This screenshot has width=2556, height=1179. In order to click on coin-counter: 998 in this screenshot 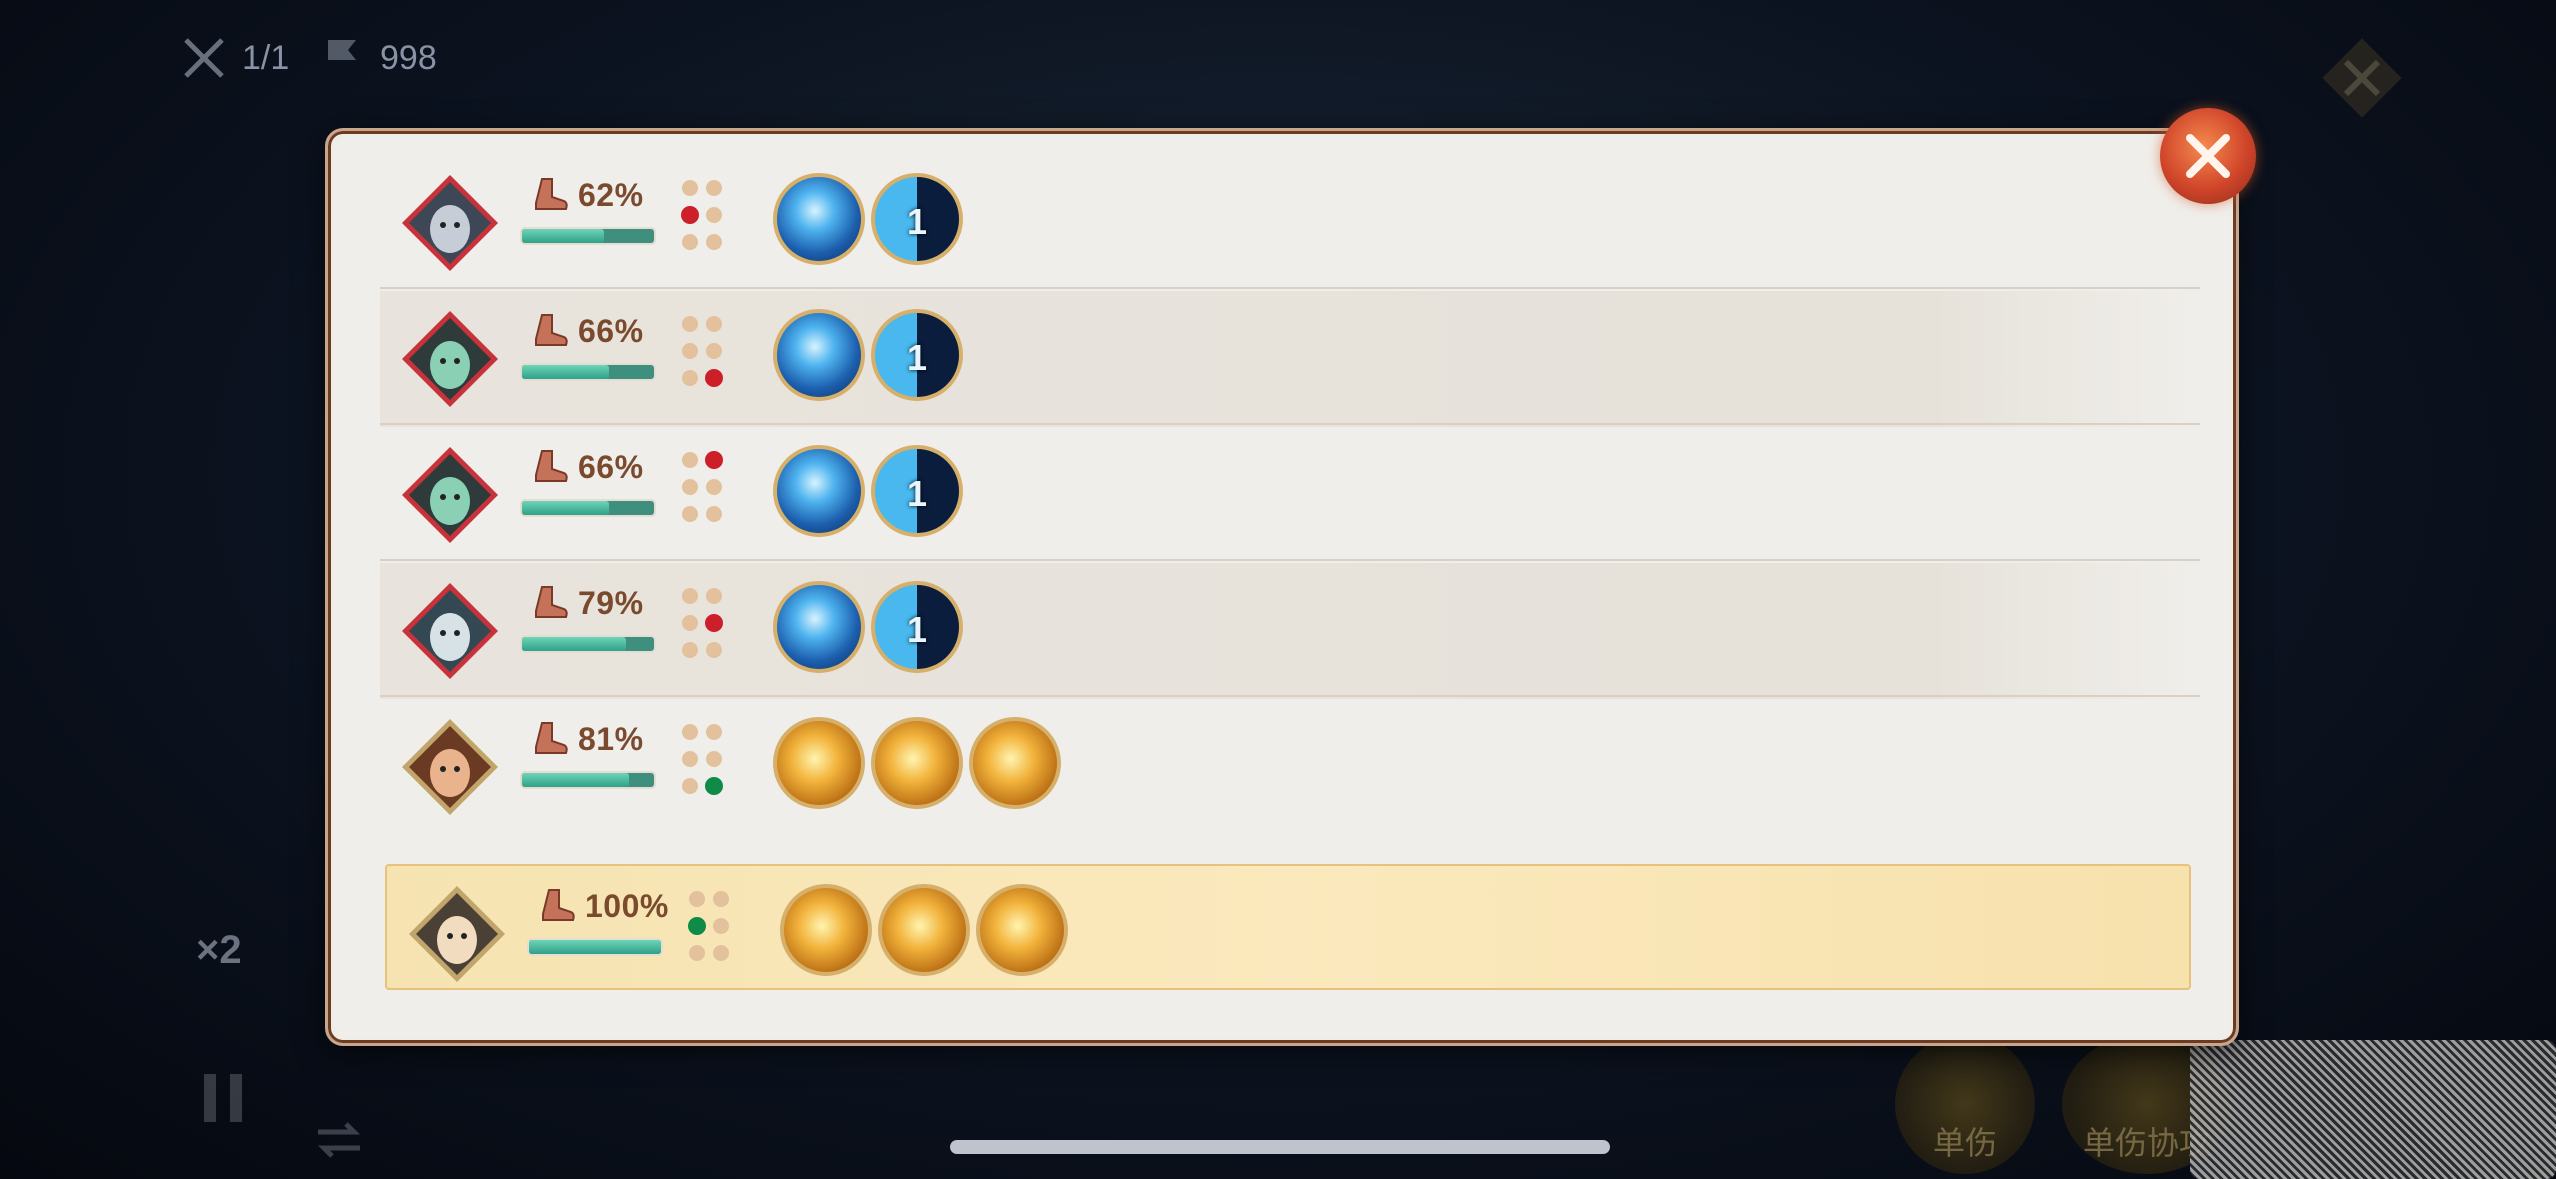, I will do `click(377, 58)`.